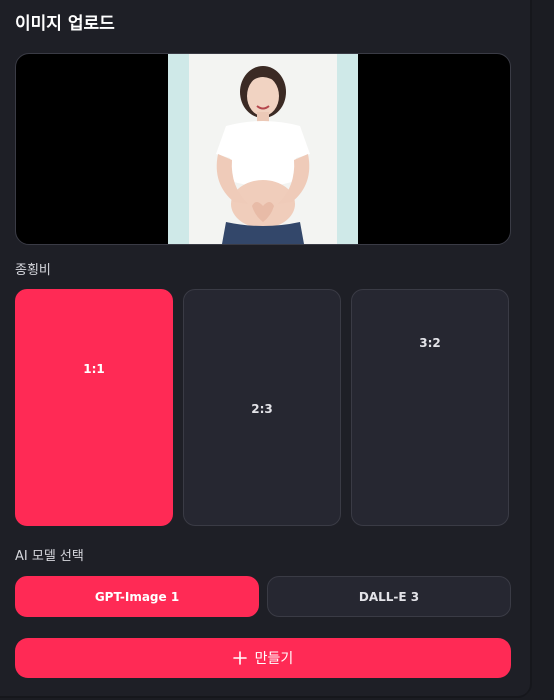  I want to click on ratio-option-label: 2:3, so click(262, 409).